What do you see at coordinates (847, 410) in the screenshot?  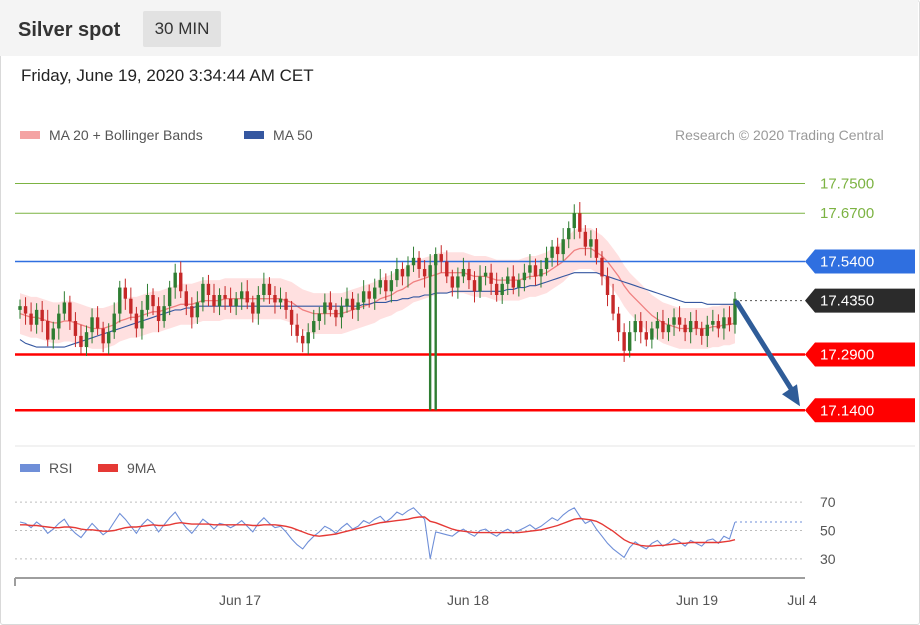 I see `level-label-5: 17.1400` at bounding box center [847, 410].